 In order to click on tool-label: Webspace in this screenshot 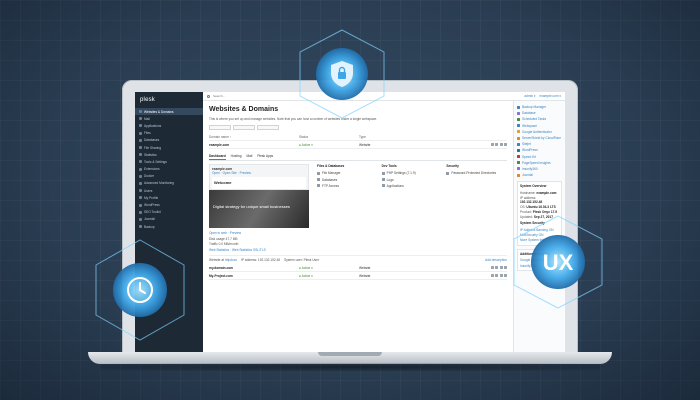, I will do `click(530, 125)`.